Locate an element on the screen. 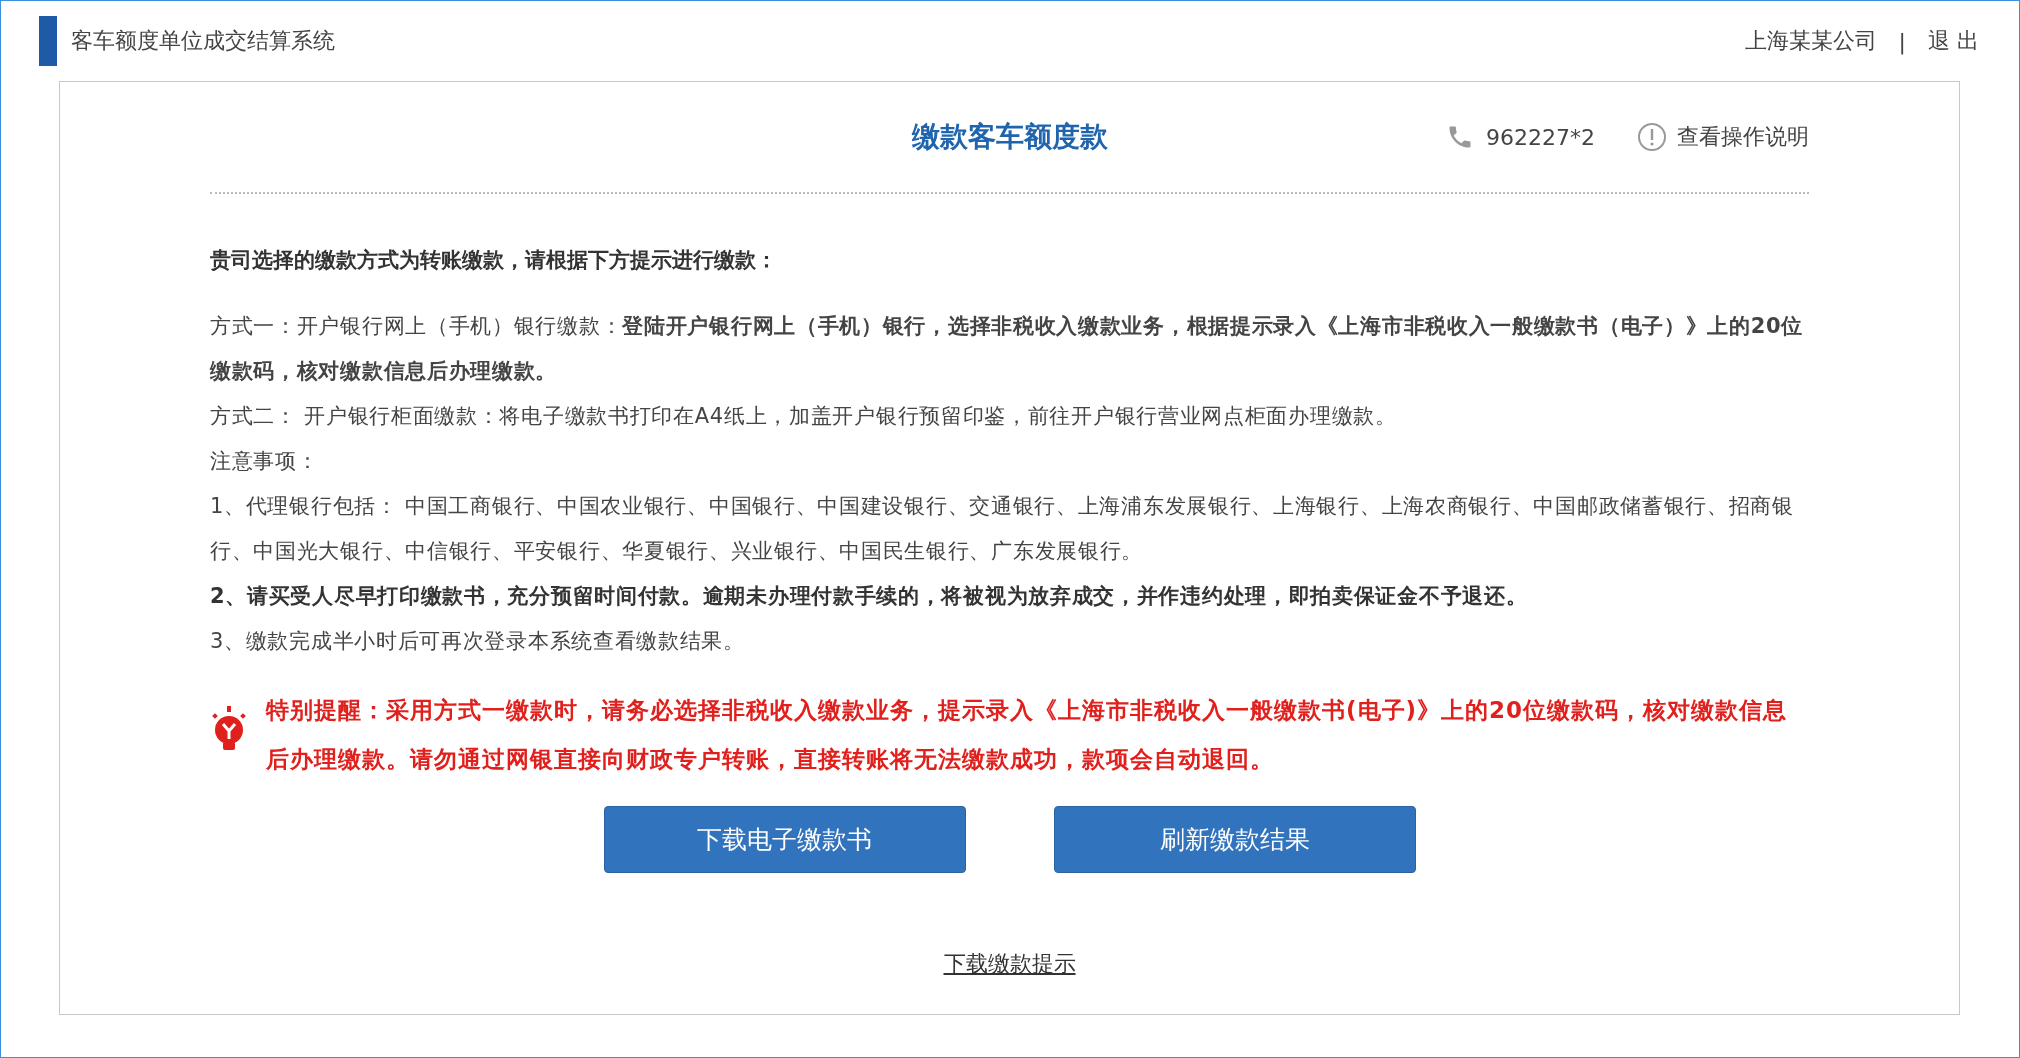  instruction-text: 注意事项： is located at coordinates (265, 461).